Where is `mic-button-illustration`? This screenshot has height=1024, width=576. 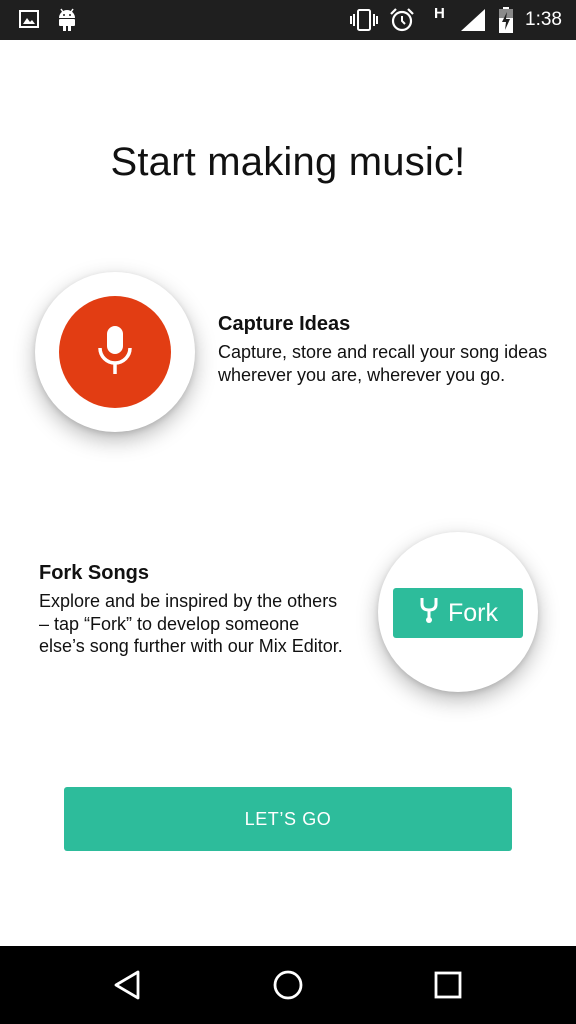 mic-button-illustration is located at coordinates (115, 352).